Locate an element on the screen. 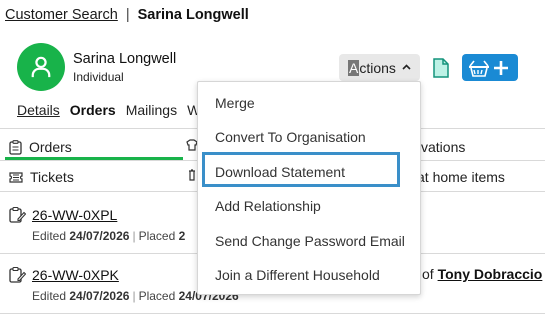  divider is located at coordinates (272, 313).